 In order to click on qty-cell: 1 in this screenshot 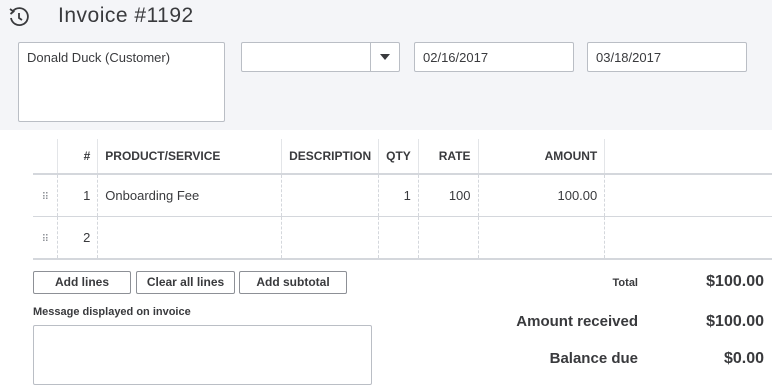, I will do `click(398, 195)`.